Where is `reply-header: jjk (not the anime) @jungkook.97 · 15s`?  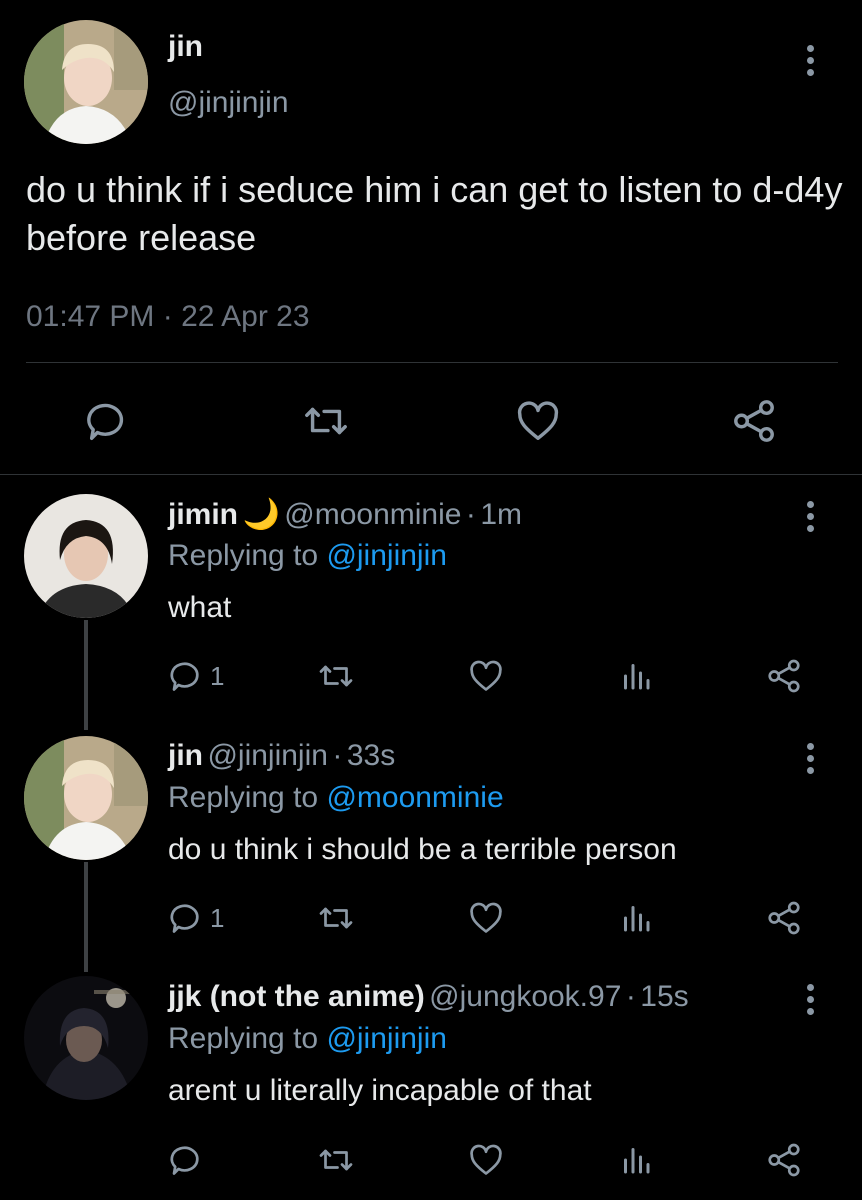 reply-header: jjk (not the anime) @jungkook.97 · 15s is located at coordinates (428, 997).